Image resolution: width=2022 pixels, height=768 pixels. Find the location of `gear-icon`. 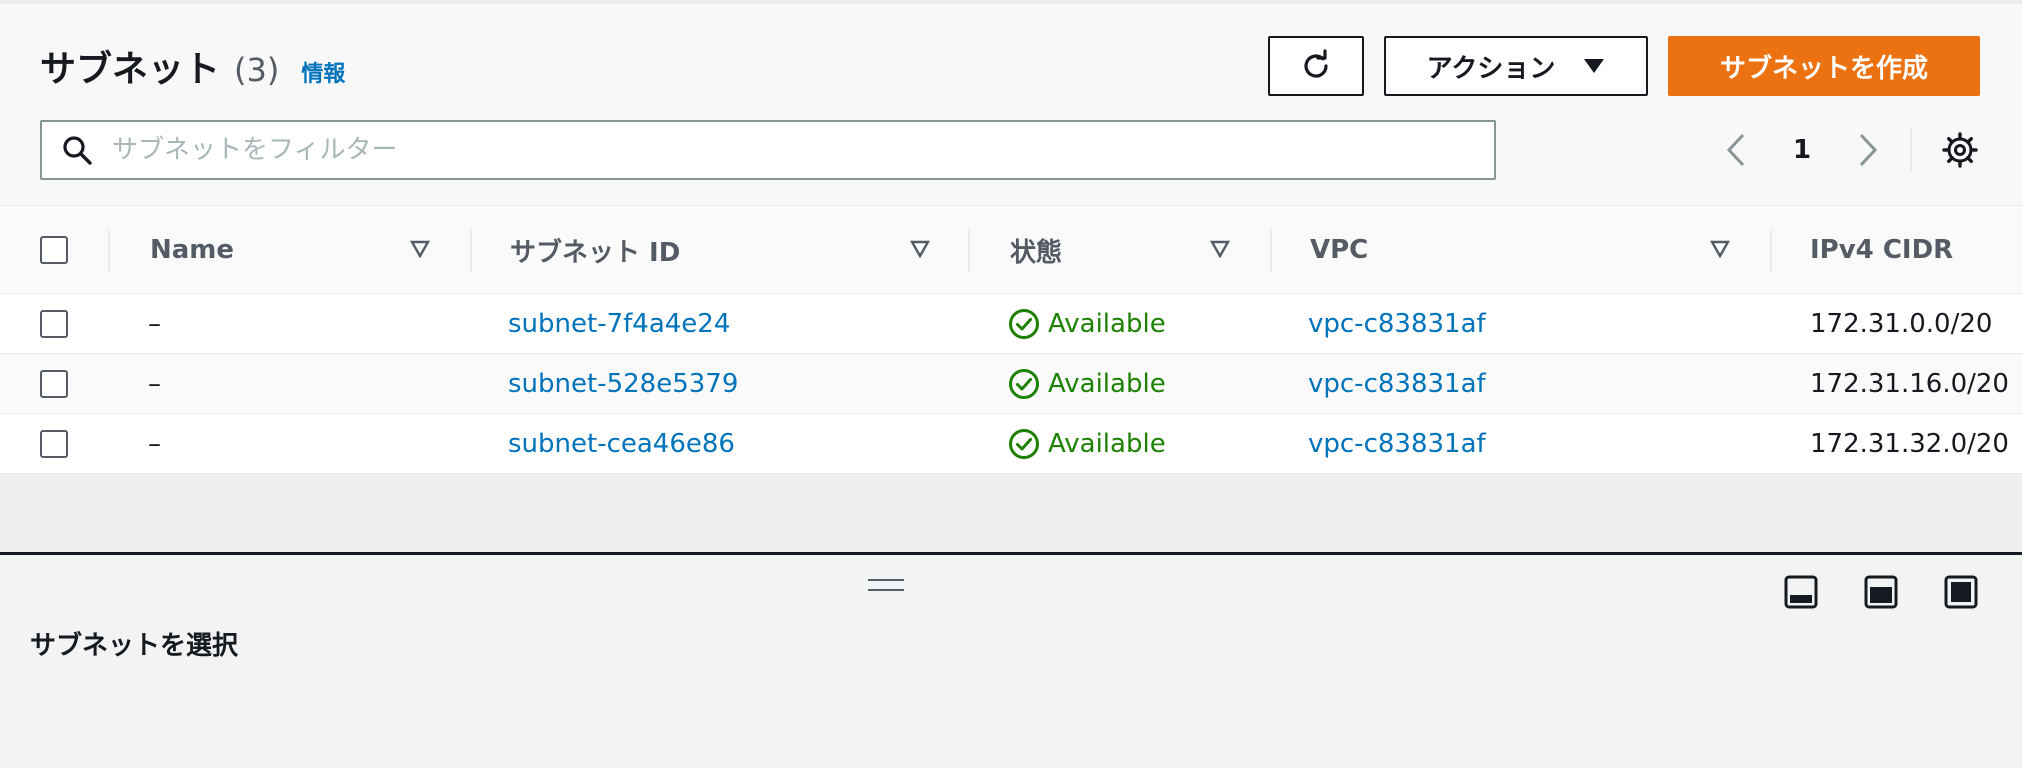

gear-icon is located at coordinates (1960, 150).